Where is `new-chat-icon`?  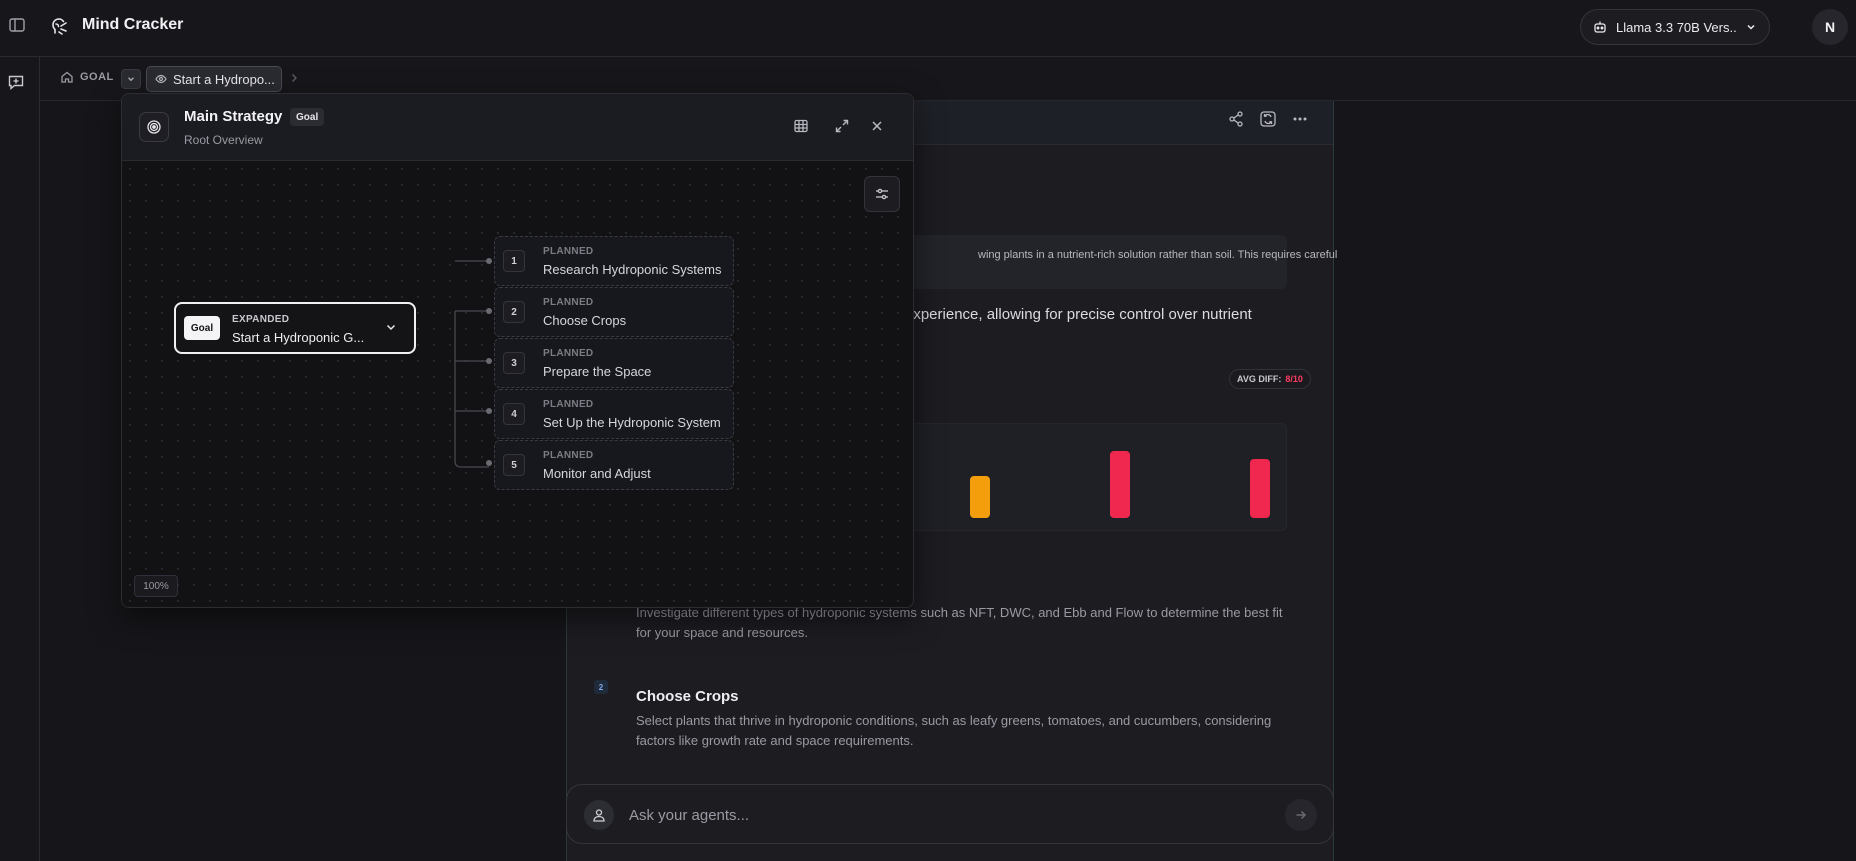
new-chat-icon is located at coordinates (16, 82).